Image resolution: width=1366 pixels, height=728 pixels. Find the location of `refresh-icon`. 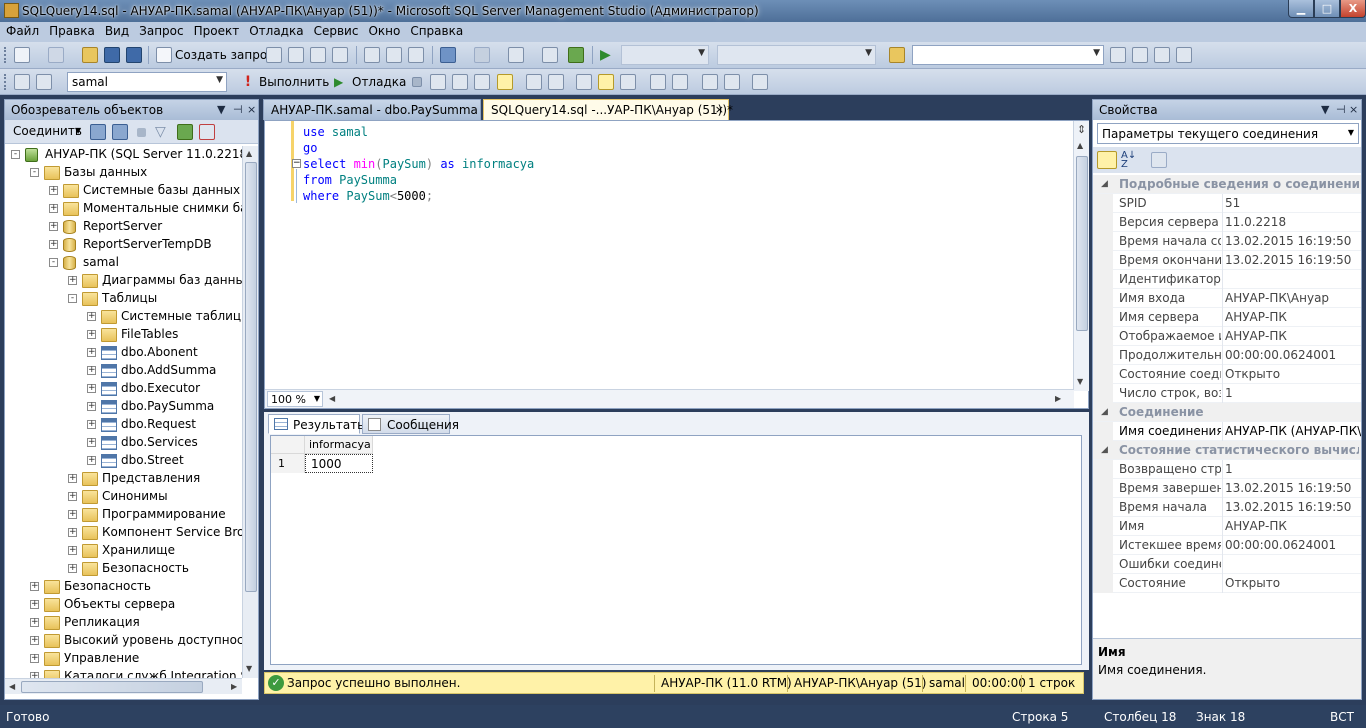

refresh-icon is located at coordinates (185, 132).